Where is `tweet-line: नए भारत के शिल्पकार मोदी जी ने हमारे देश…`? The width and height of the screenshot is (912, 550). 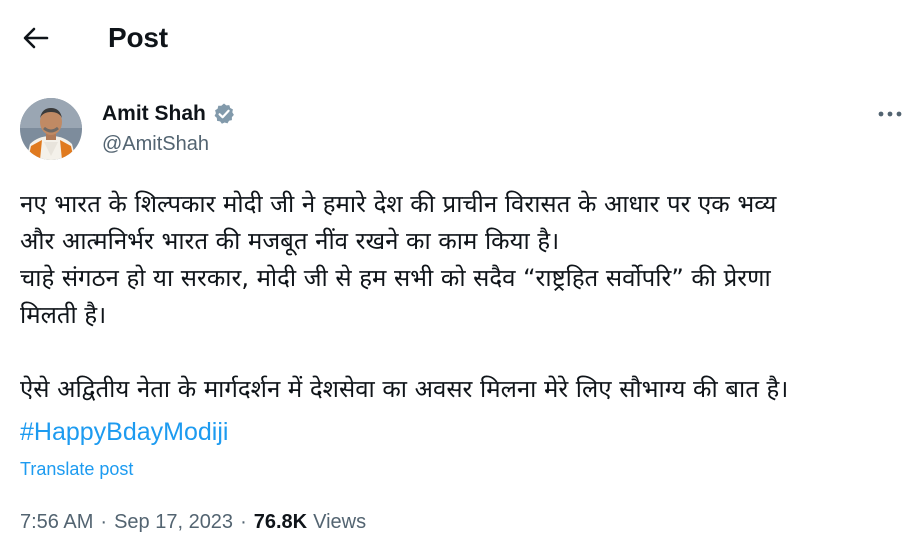 tweet-line: नए भारत के शिल्पकार मोदी जी ने हमारे देश… is located at coordinates (398, 204).